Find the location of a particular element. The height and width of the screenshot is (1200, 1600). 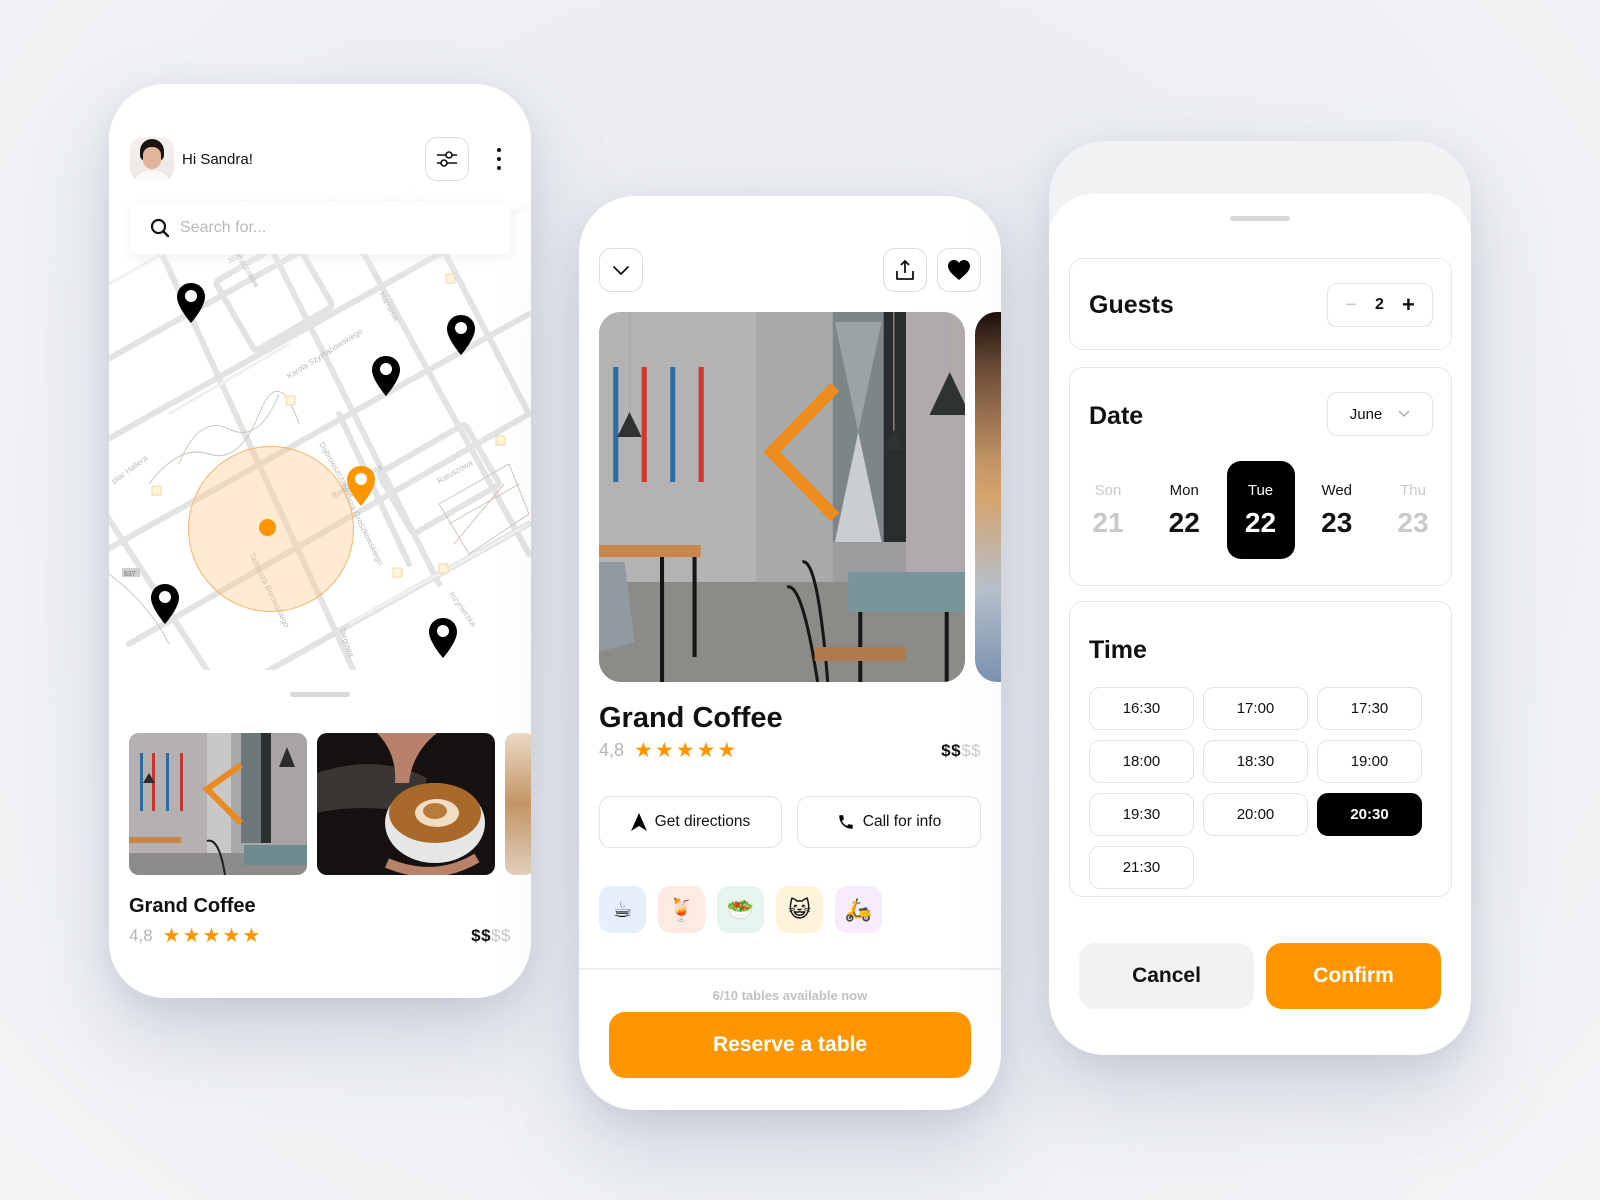

day-picker: Son 21 Mon 22 Tue 22 Wed 23 Thu 23 is located at coordinates (1260, 510).